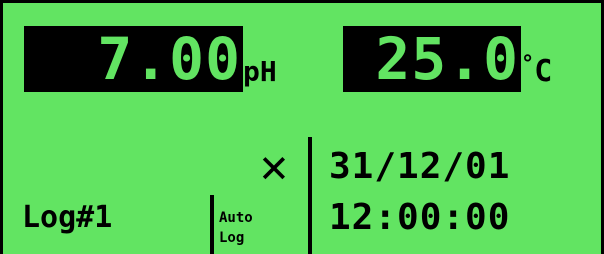 This screenshot has height=254, width=604. I want to click on ph-value: 7.00, so click(169, 59).